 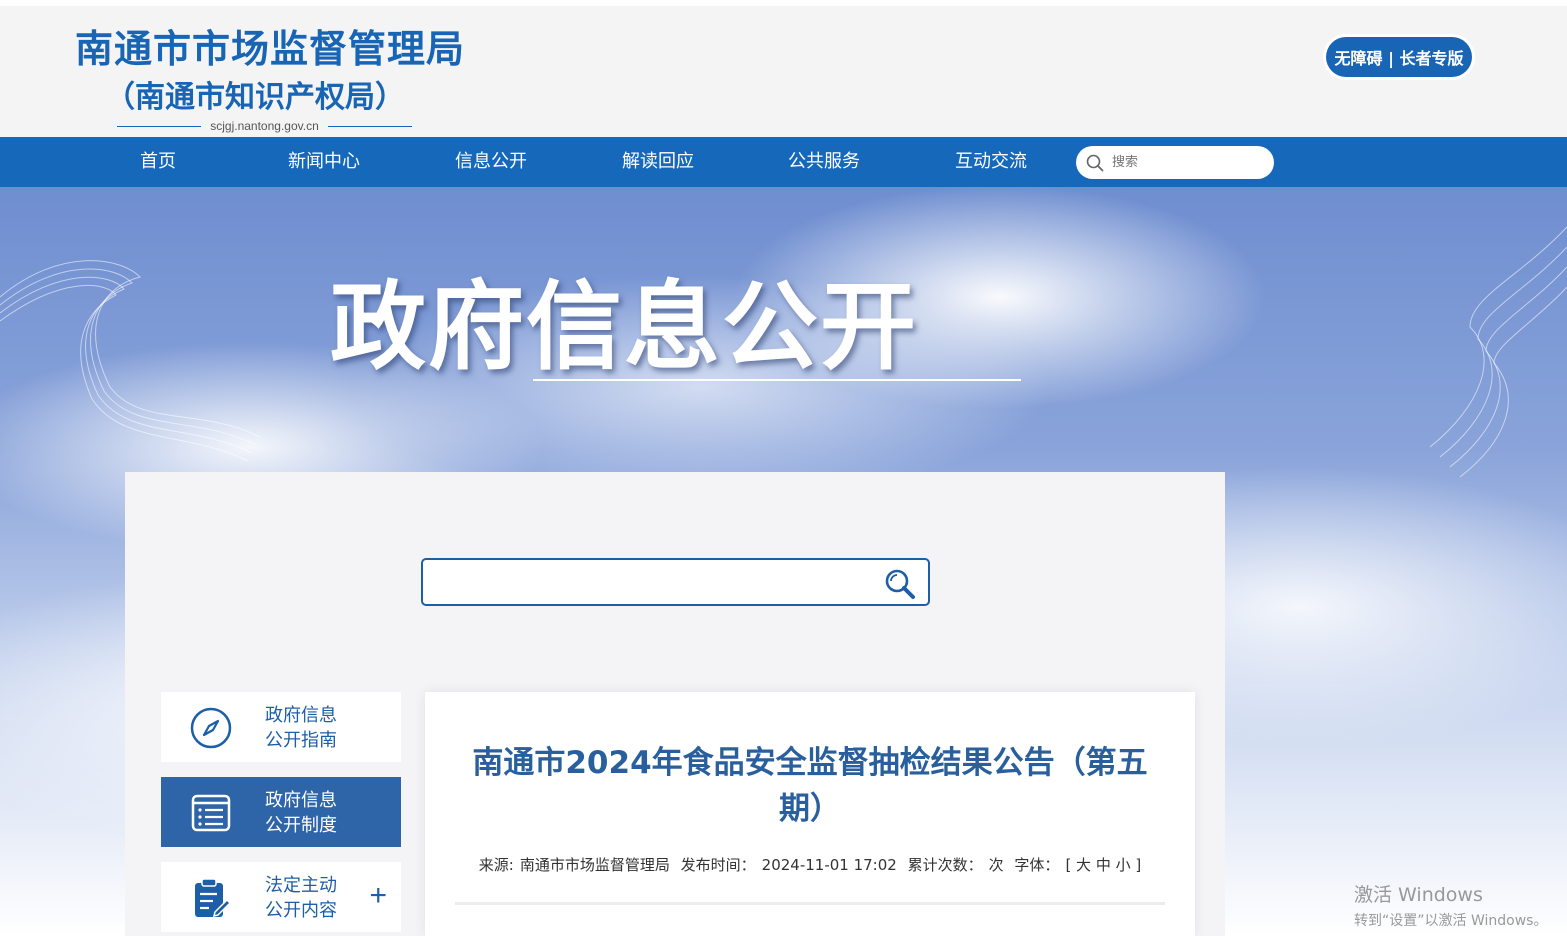 What do you see at coordinates (378, 896) in the screenshot?
I see `expand-plus-icon: +` at bounding box center [378, 896].